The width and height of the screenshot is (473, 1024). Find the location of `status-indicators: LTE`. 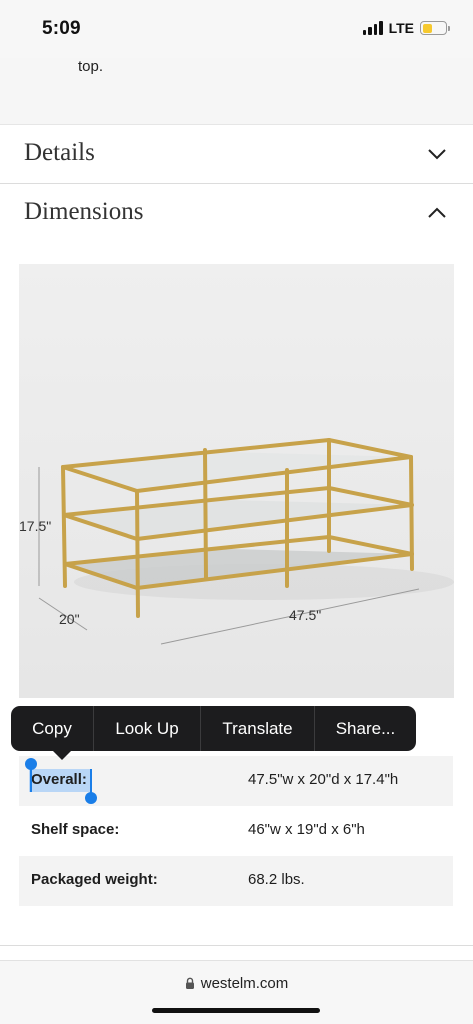

status-indicators: LTE is located at coordinates (406, 28).